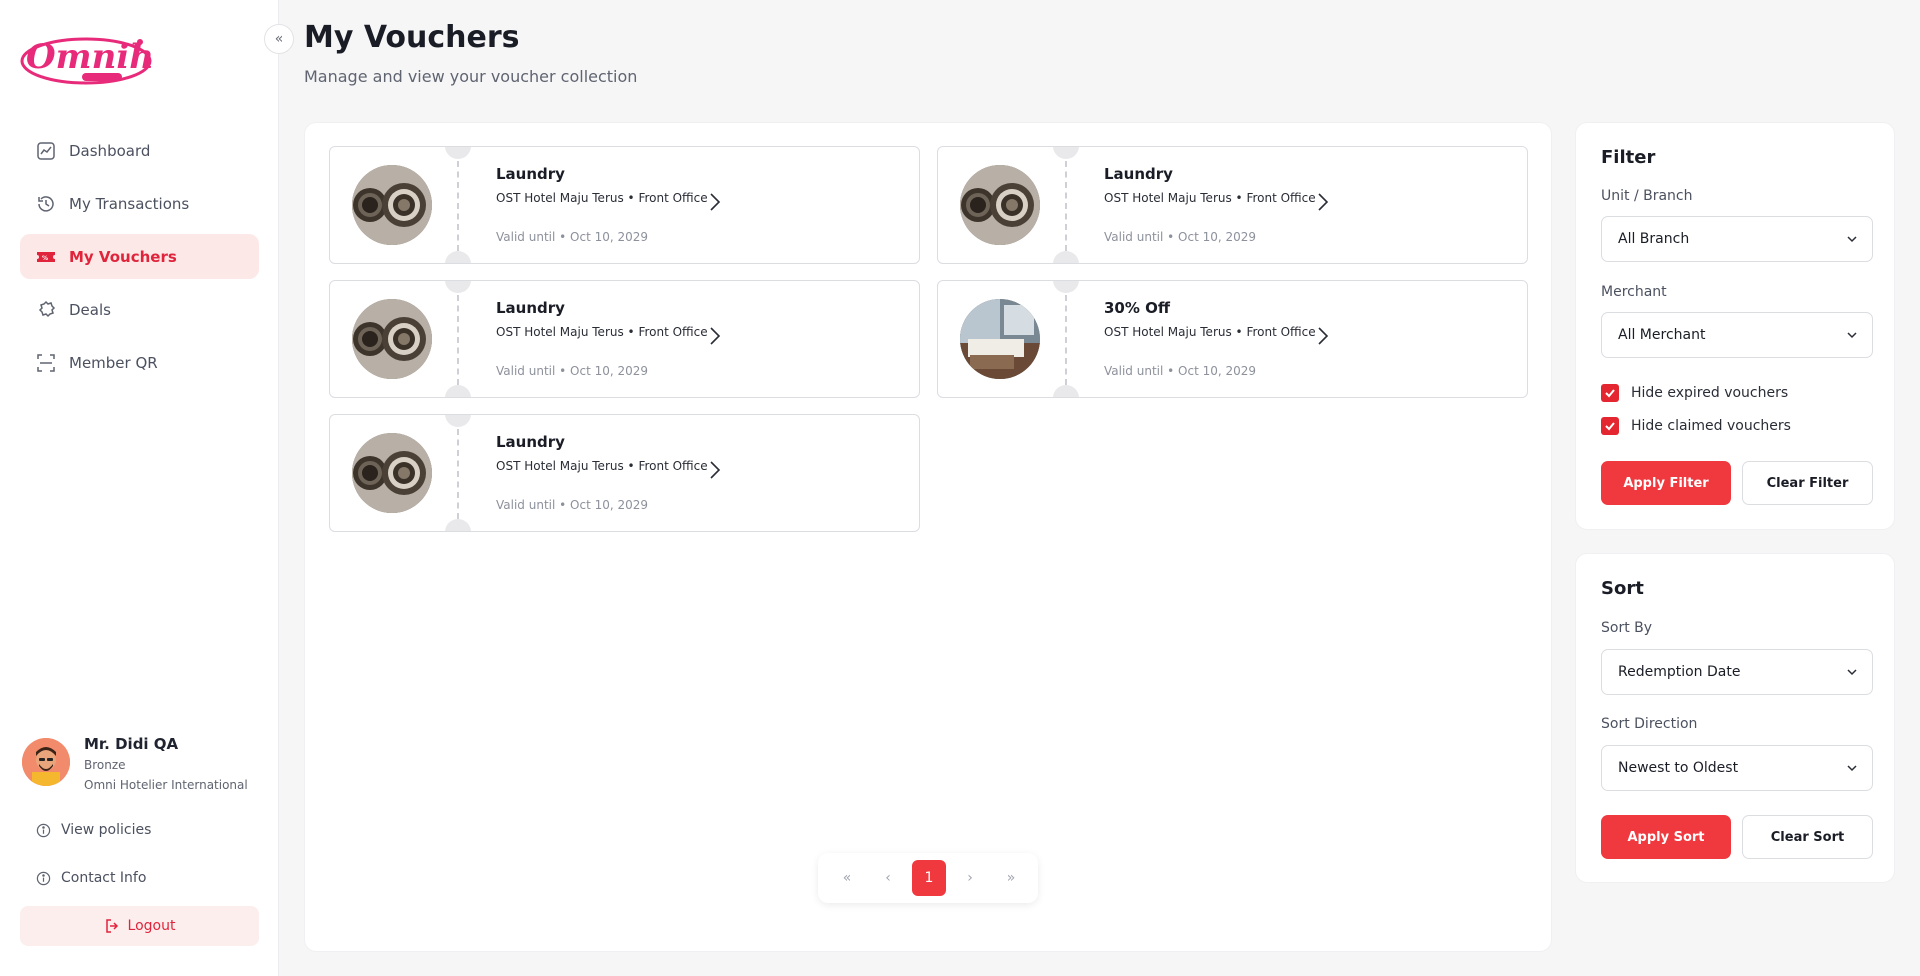 This screenshot has height=976, width=1920. Describe the element at coordinates (139, 150) in the screenshot. I see `sidebar-item-dashboard: Dashboard` at that location.